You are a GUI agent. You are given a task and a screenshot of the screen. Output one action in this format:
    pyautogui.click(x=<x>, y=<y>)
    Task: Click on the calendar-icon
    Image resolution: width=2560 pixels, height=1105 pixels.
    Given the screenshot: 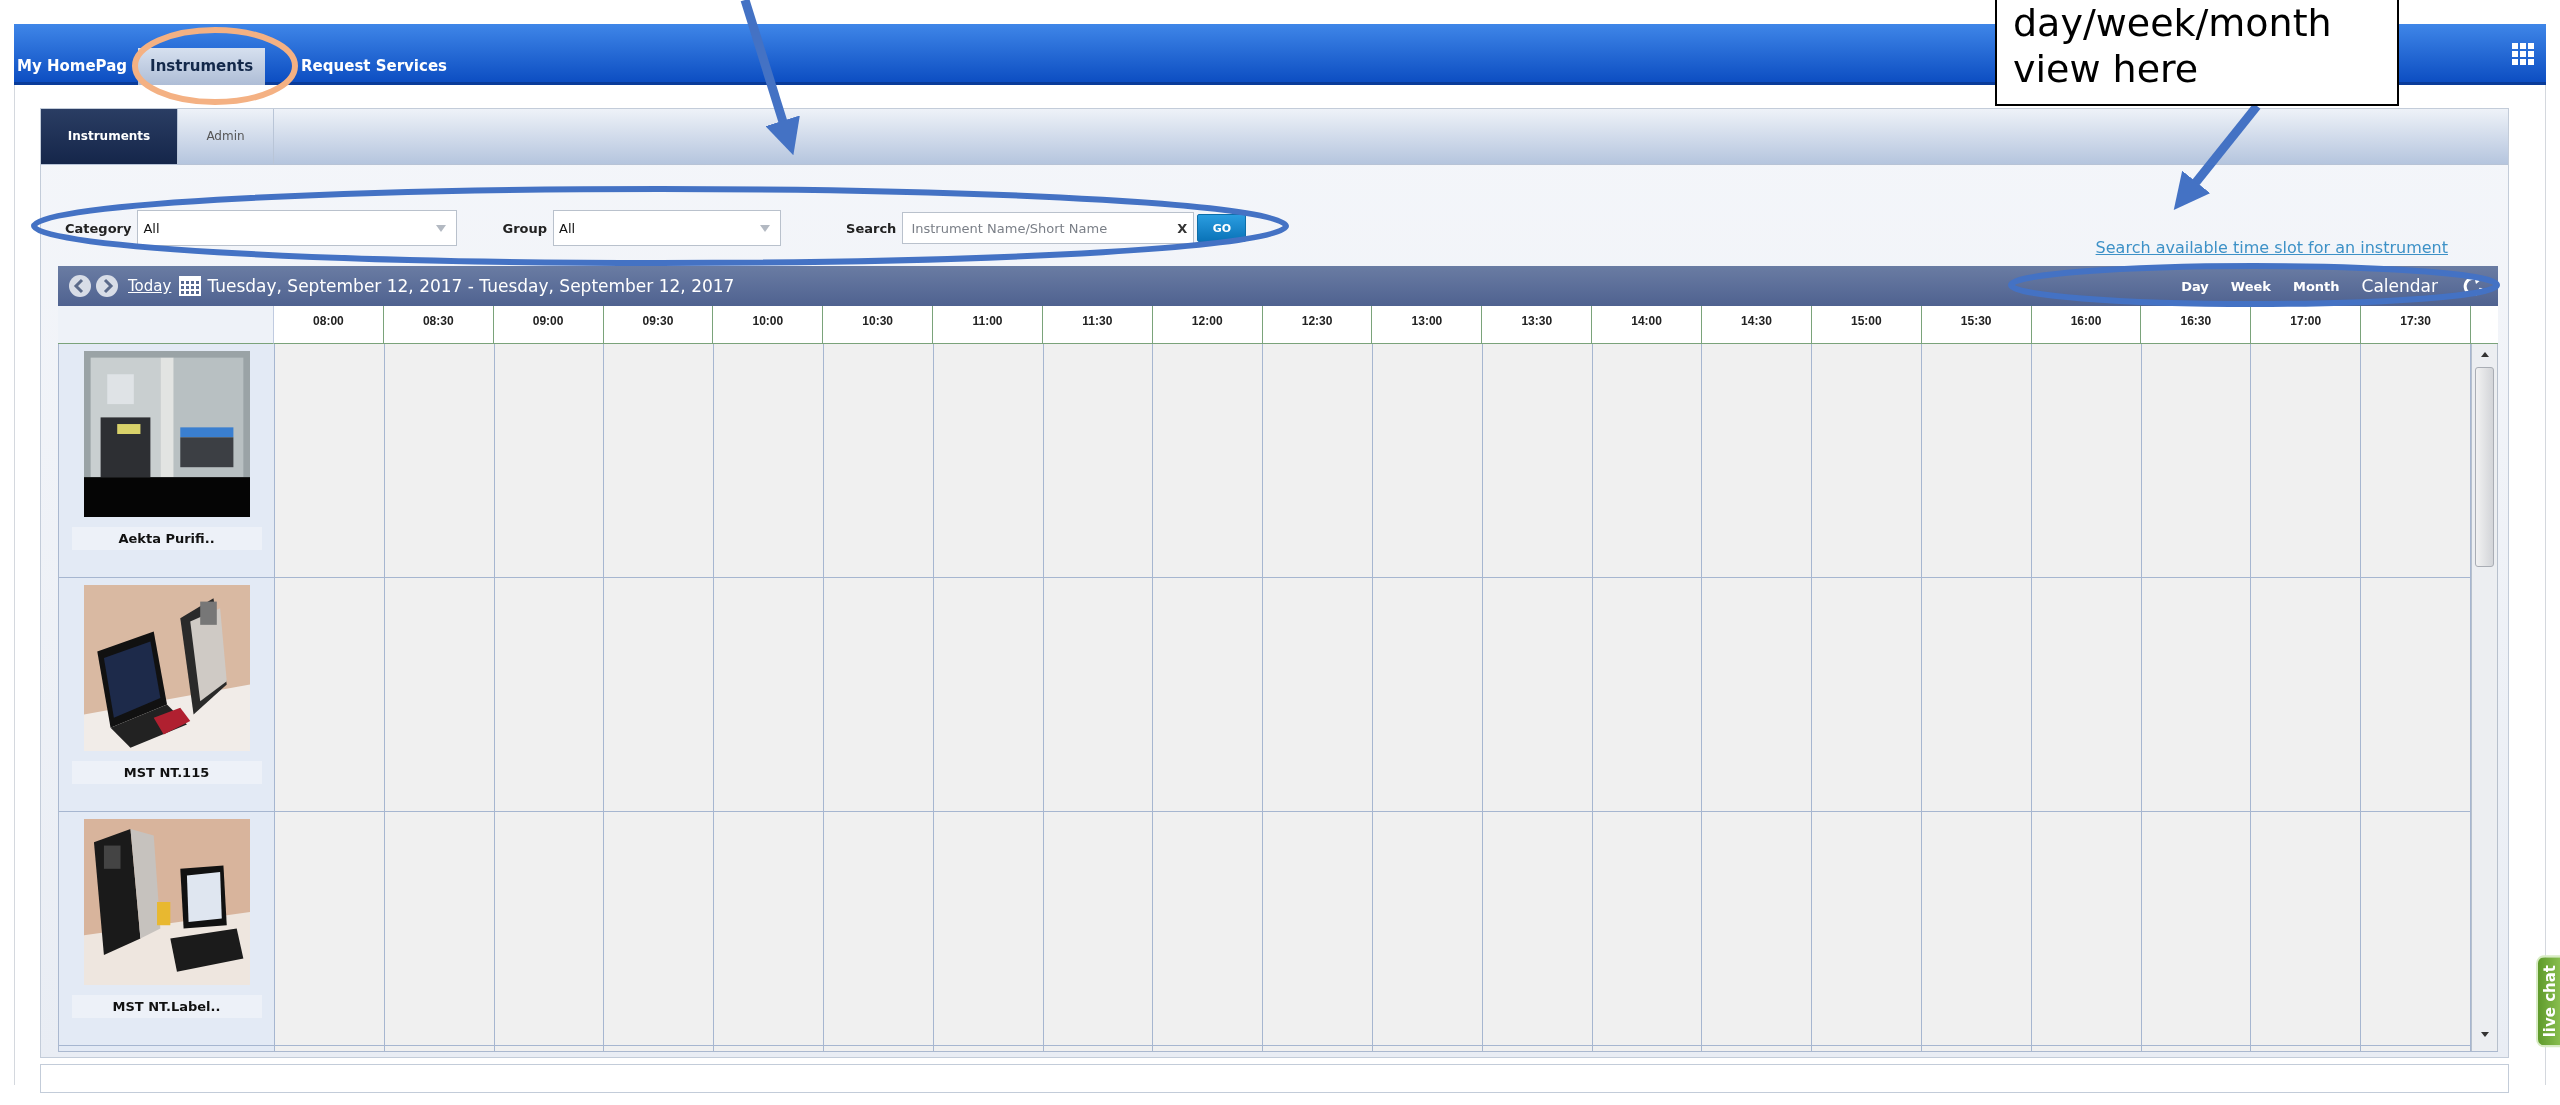 What is the action you would take?
    pyautogui.click(x=190, y=286)
    